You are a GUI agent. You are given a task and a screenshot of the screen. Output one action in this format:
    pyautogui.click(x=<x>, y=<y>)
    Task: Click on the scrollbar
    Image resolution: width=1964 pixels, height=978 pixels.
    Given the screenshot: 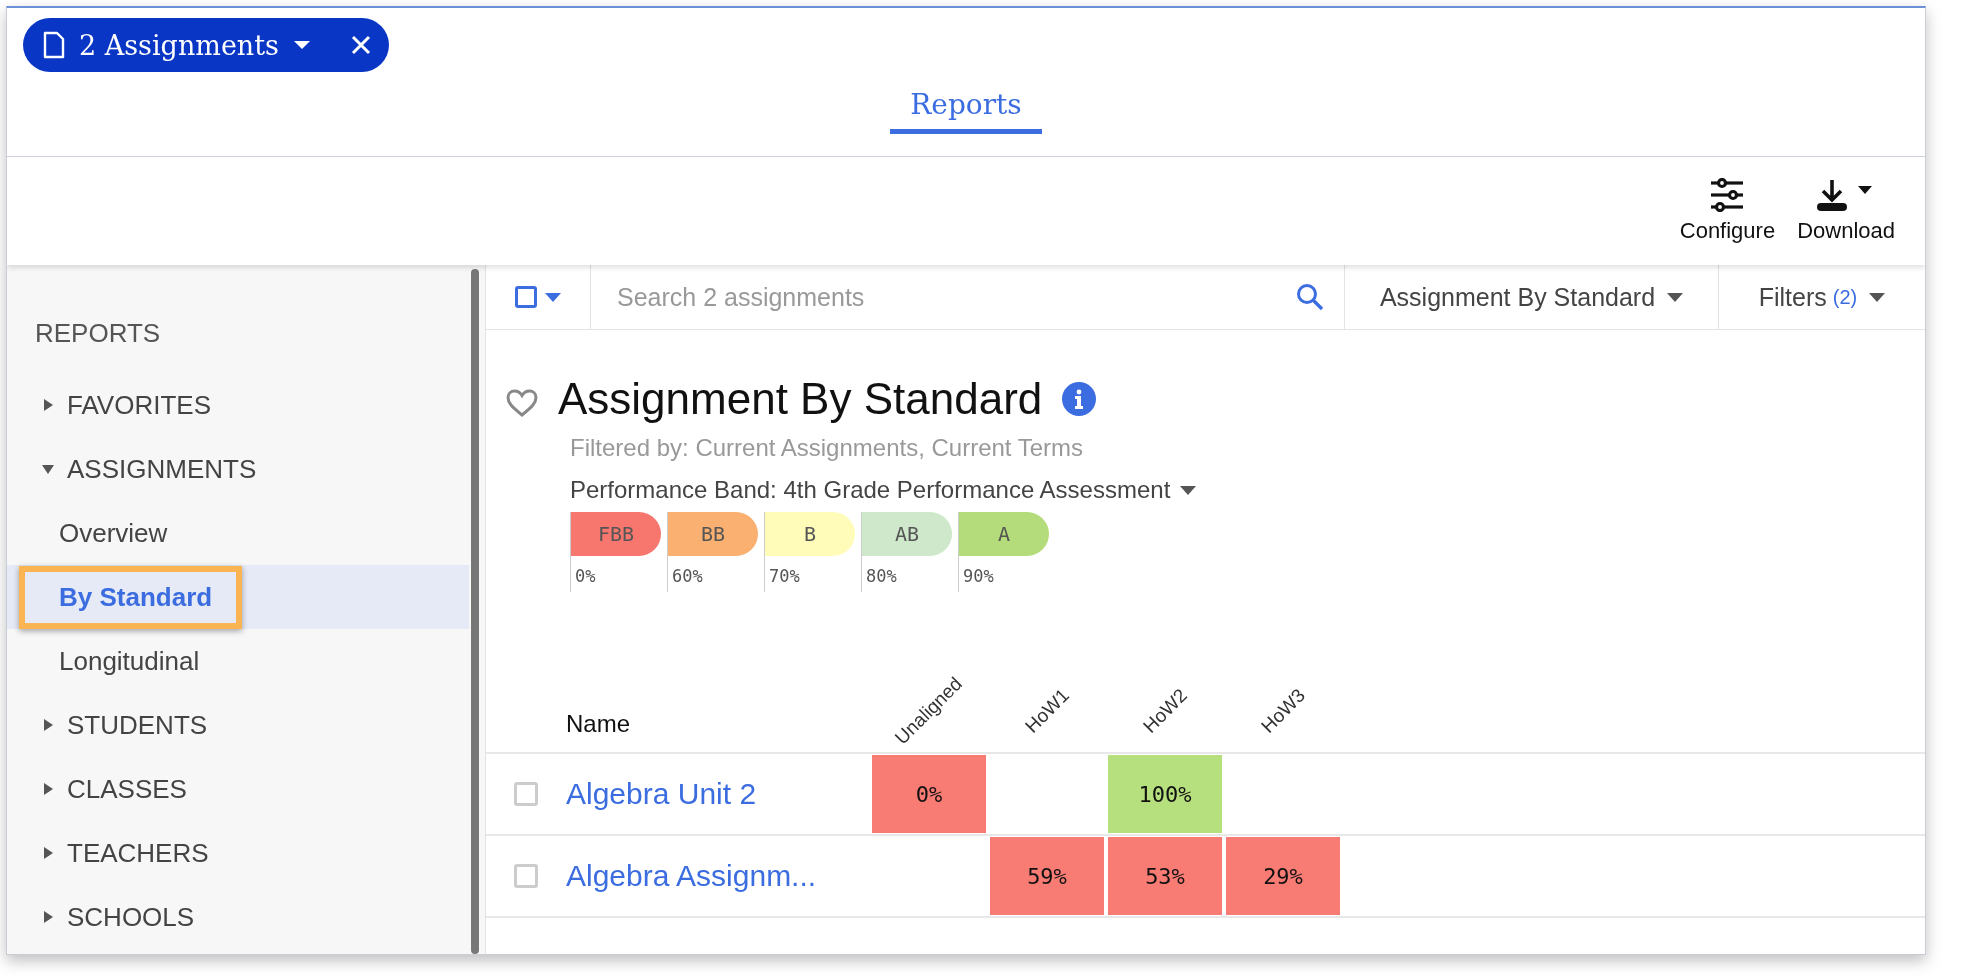 What is the action you would take?
    pyautogui.click(x=475, y=611)
    